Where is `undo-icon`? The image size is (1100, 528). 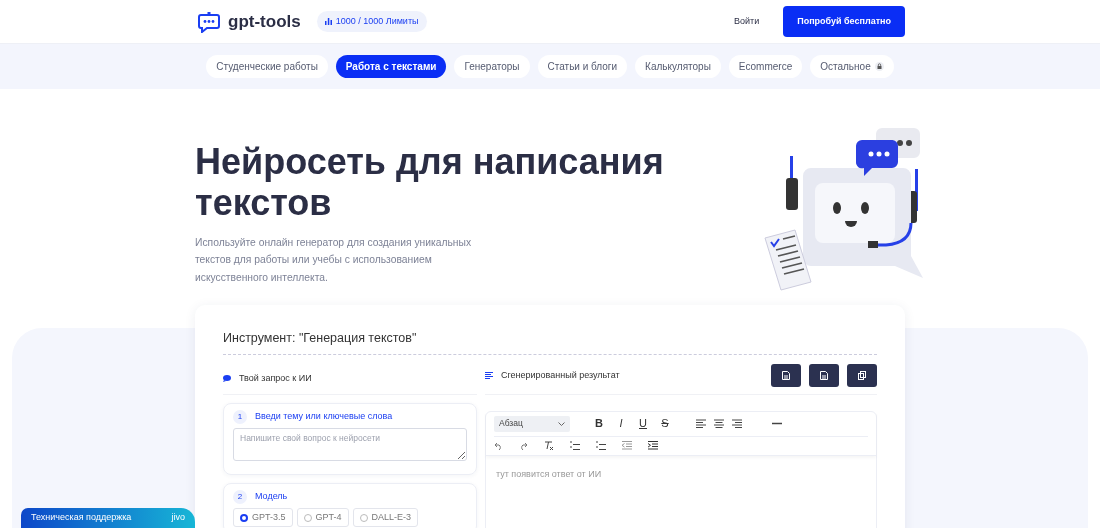 undo-icon is located at coordinates (498, 445).